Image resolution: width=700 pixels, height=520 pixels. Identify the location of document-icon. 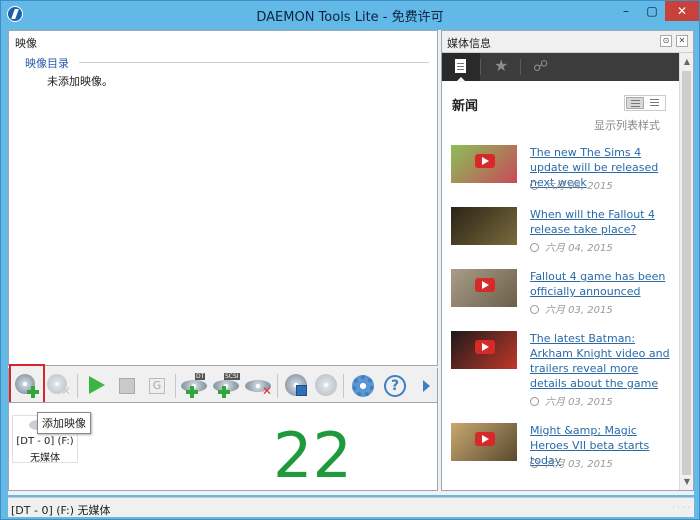
(460, 66).